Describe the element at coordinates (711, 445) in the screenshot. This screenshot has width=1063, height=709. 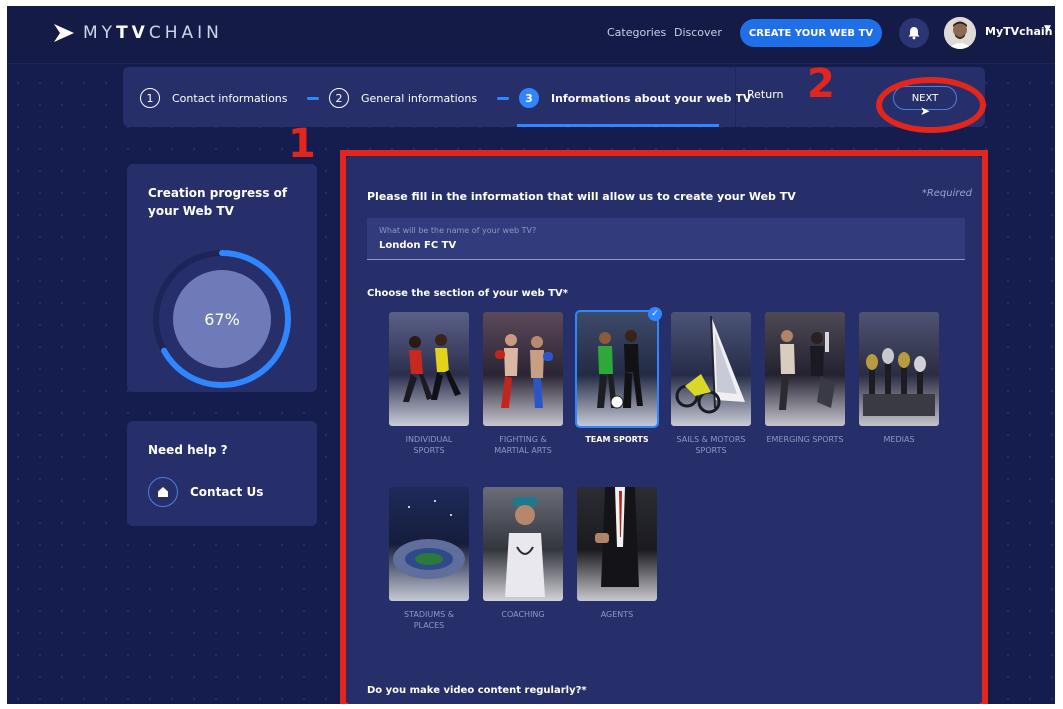
I see `tile-caption: SAILS & MOTORS SPORTS` at that location.